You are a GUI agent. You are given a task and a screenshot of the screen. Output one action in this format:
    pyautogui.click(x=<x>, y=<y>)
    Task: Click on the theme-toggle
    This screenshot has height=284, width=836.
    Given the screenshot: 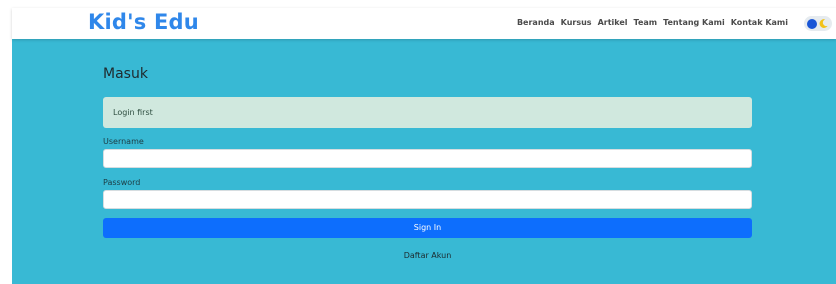 What is the action you would take?
    pyautogui.click(x=818, y=23)
    